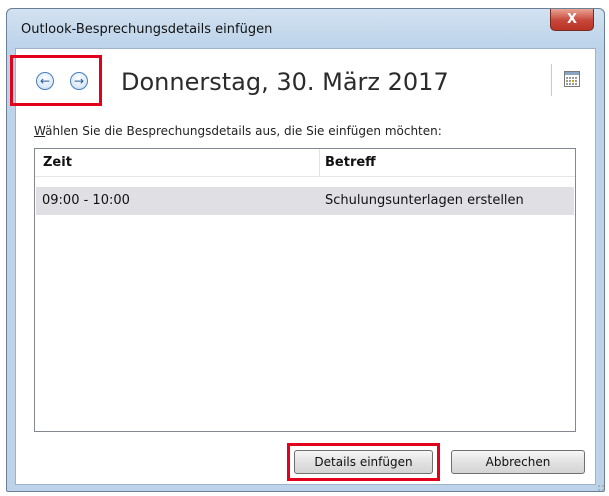  What do you see at coordinates (56, 80) in the screenshot?
I see `nav-highlight-box` at bounding box center [56, 80].